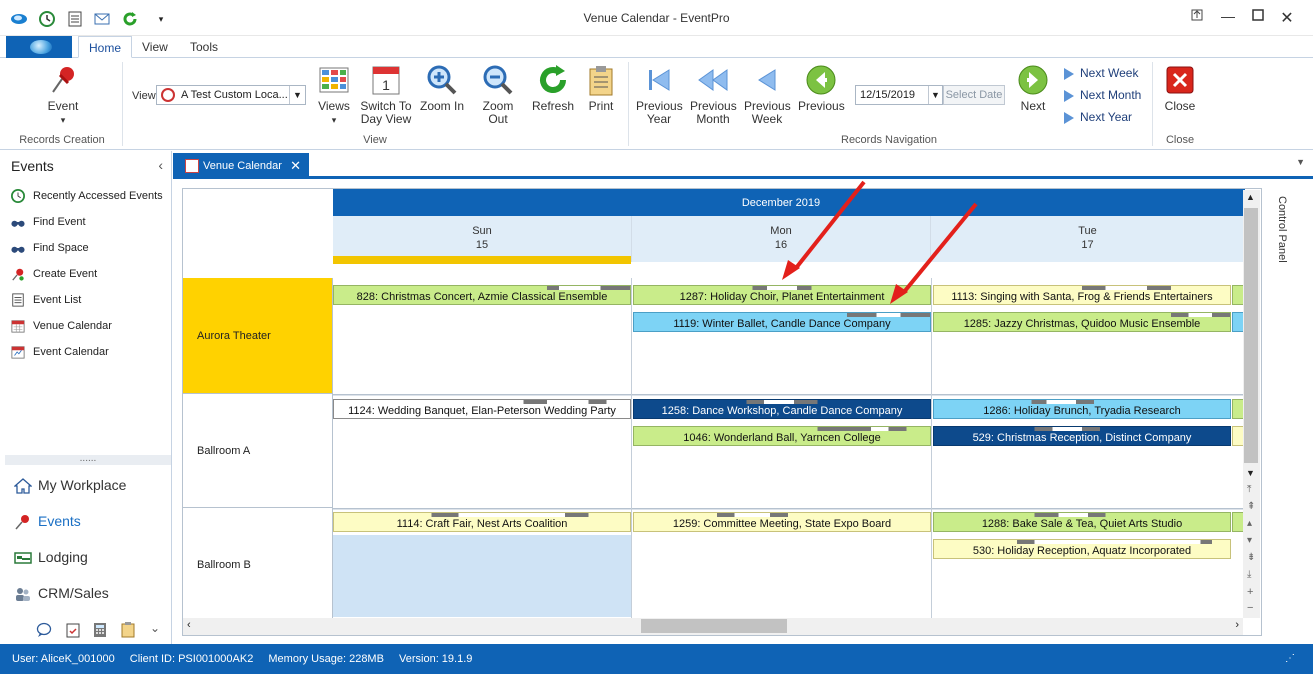 Image resolution: width=1313 pixels, height=674 pixels. Describe the element at coordinates (1250, 197) in the screenshot. I see `scroll-up-icon: ▲` at that location.